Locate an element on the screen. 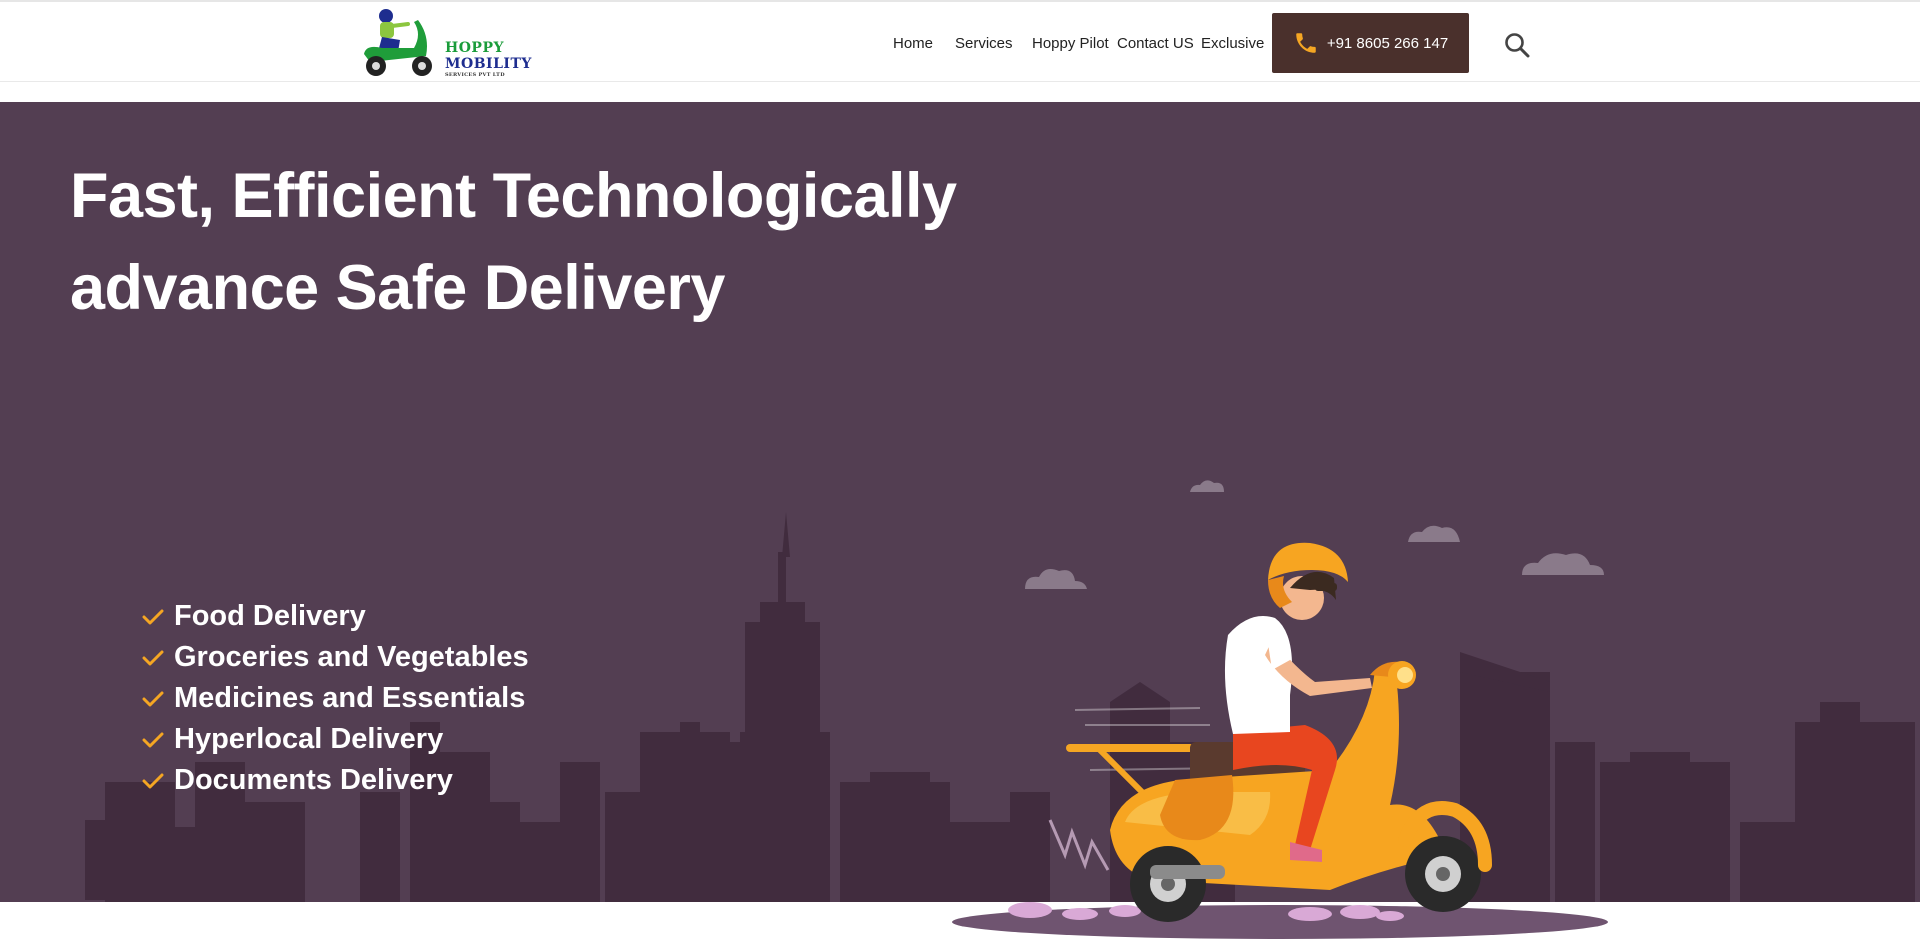  nav-contact-us: Contact US is located at coordinates (1155, 43).